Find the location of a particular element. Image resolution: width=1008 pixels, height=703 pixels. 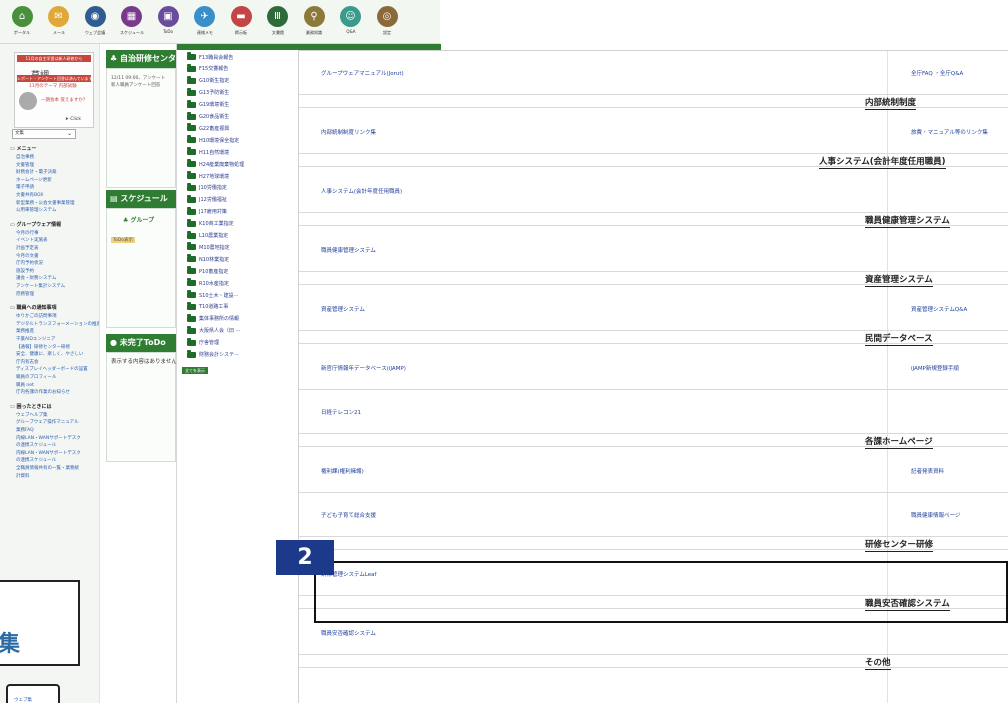

tree-folder-item: G13予防衛生 is located at coordinates (208, 92).